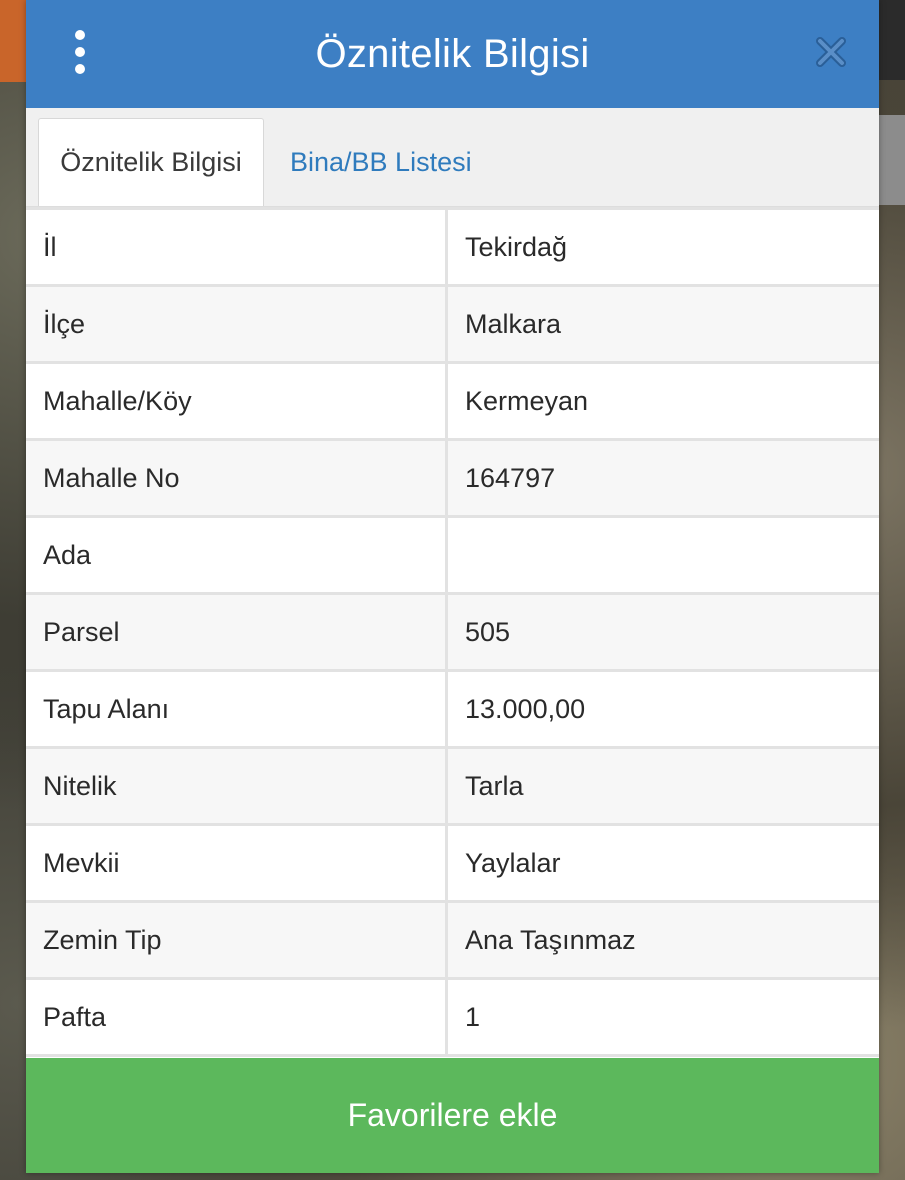 The image size is (905, 1180). What do you see at coordinates (237, 786) in the screenshot?
I see `row-key: Nitelik` at bounding box center [237, 786].